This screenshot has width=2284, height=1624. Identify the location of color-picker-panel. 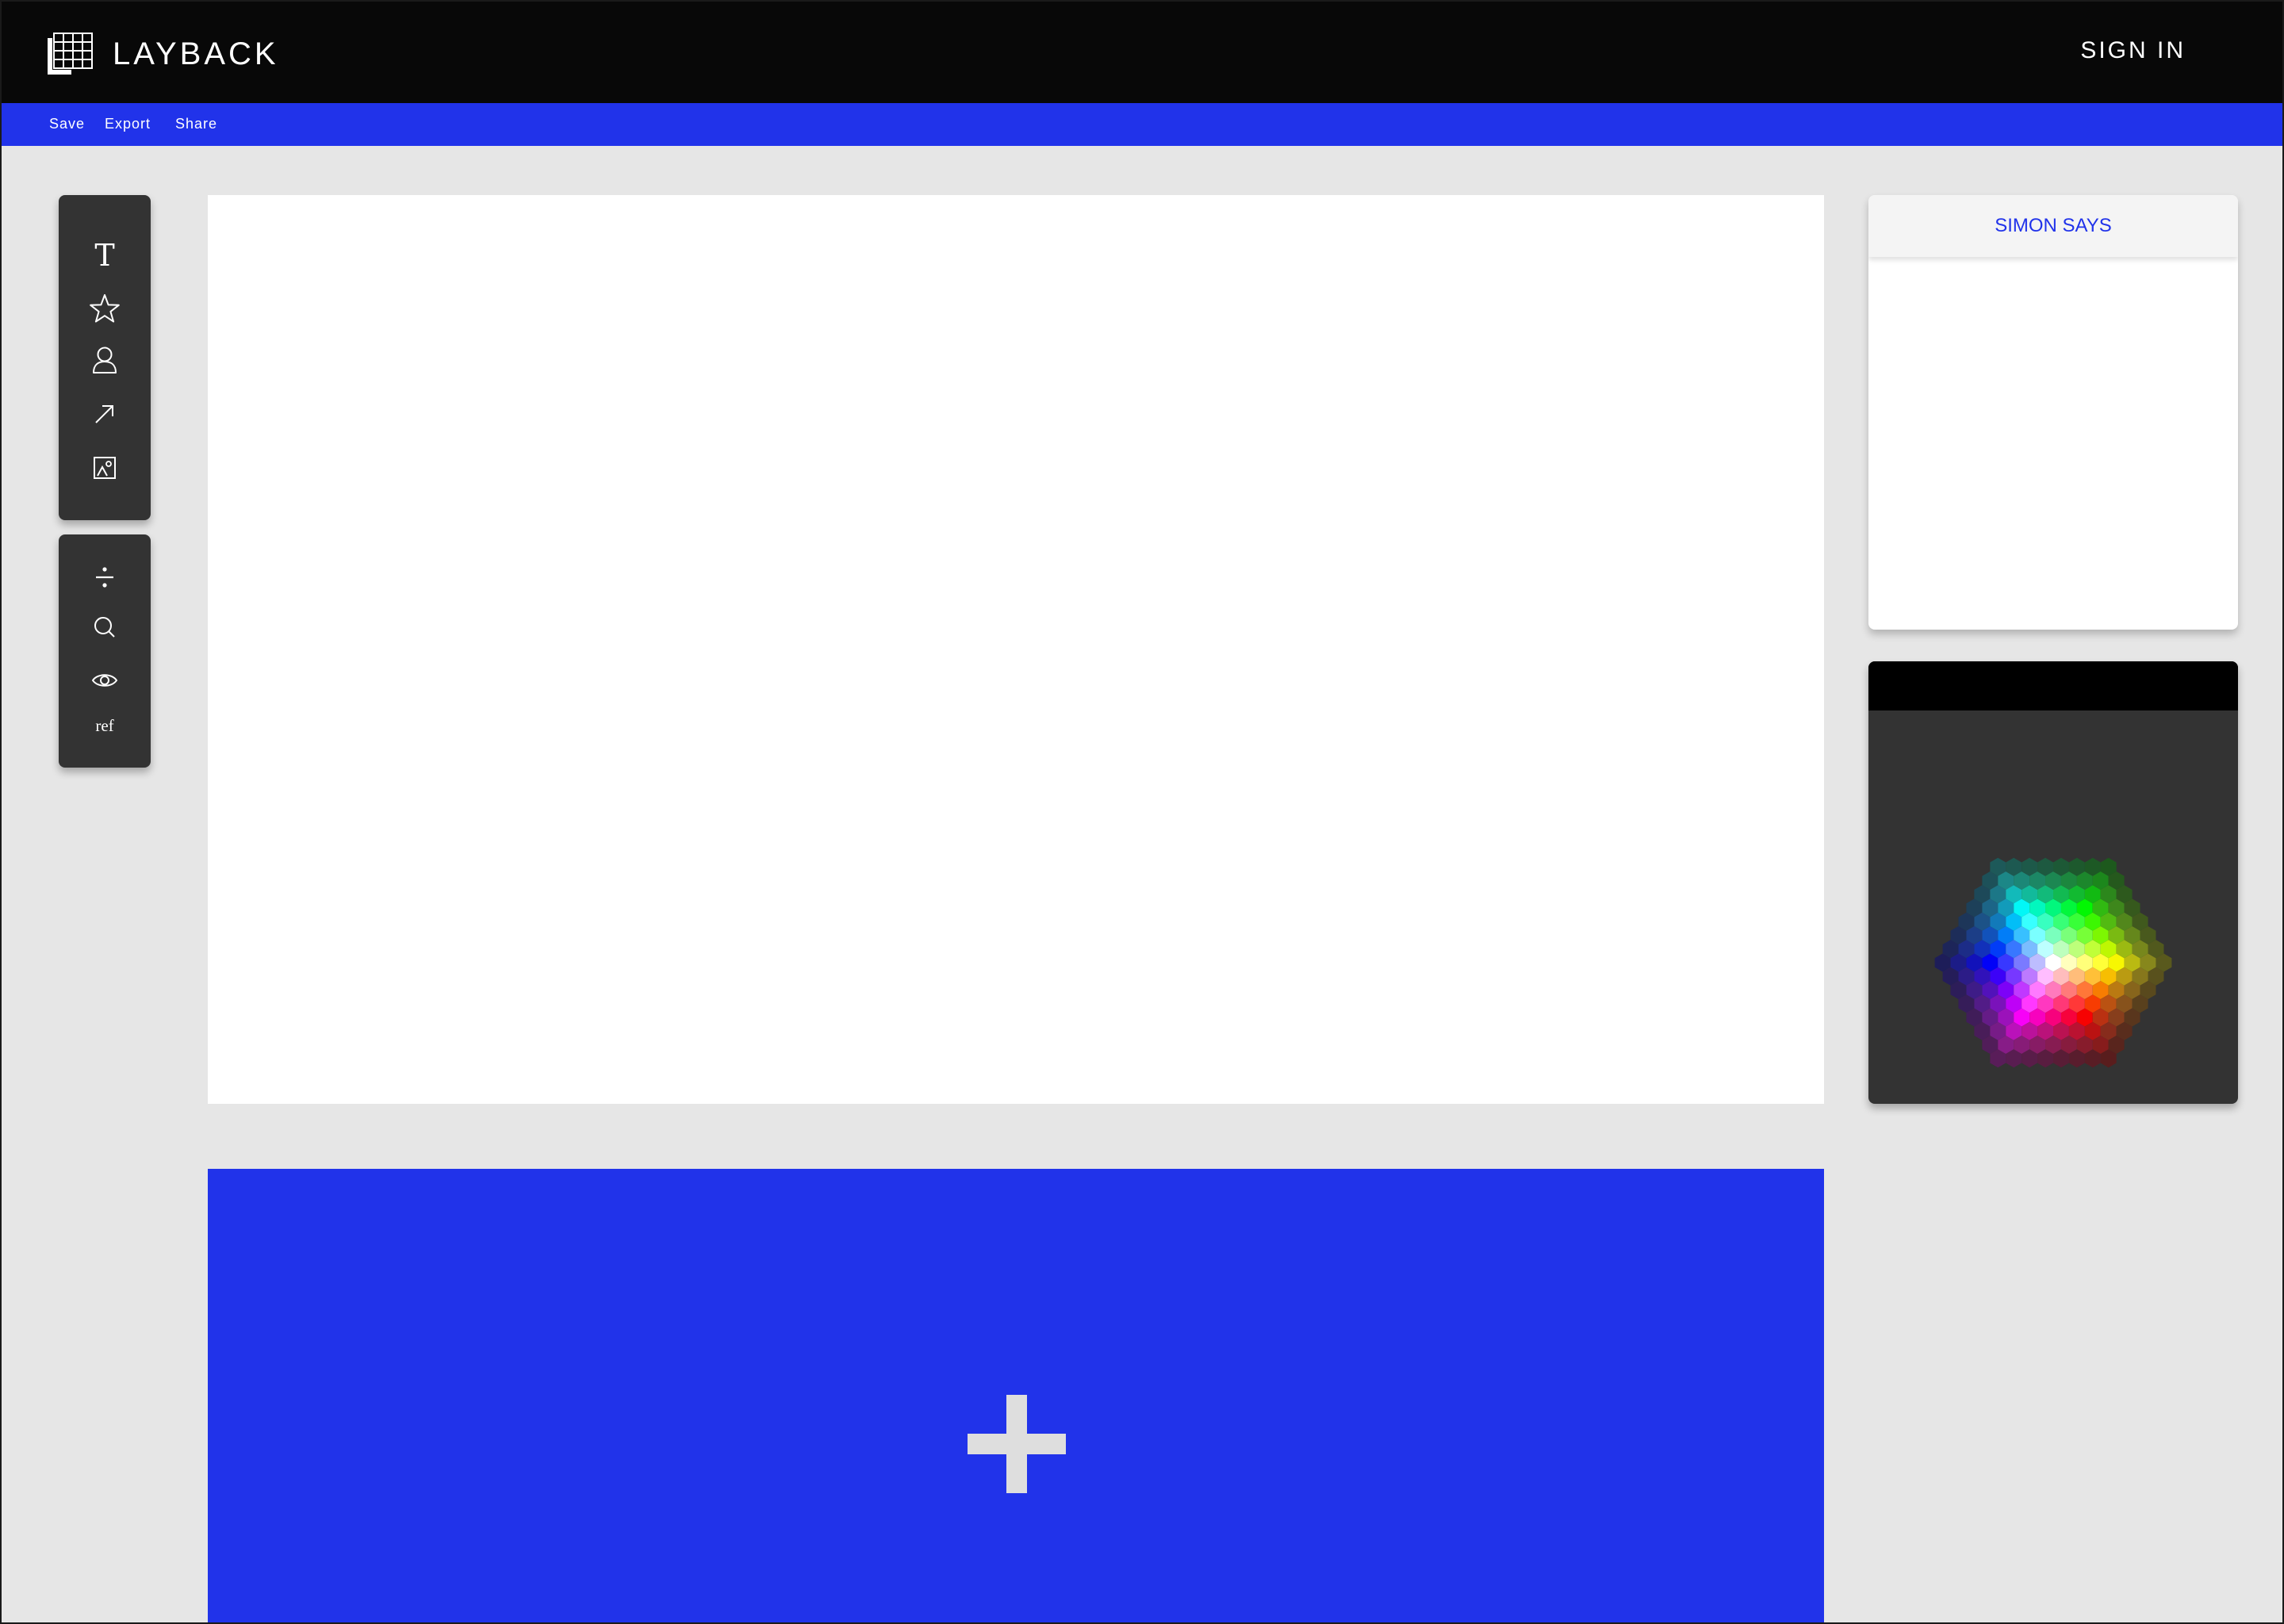
(2053, 883).